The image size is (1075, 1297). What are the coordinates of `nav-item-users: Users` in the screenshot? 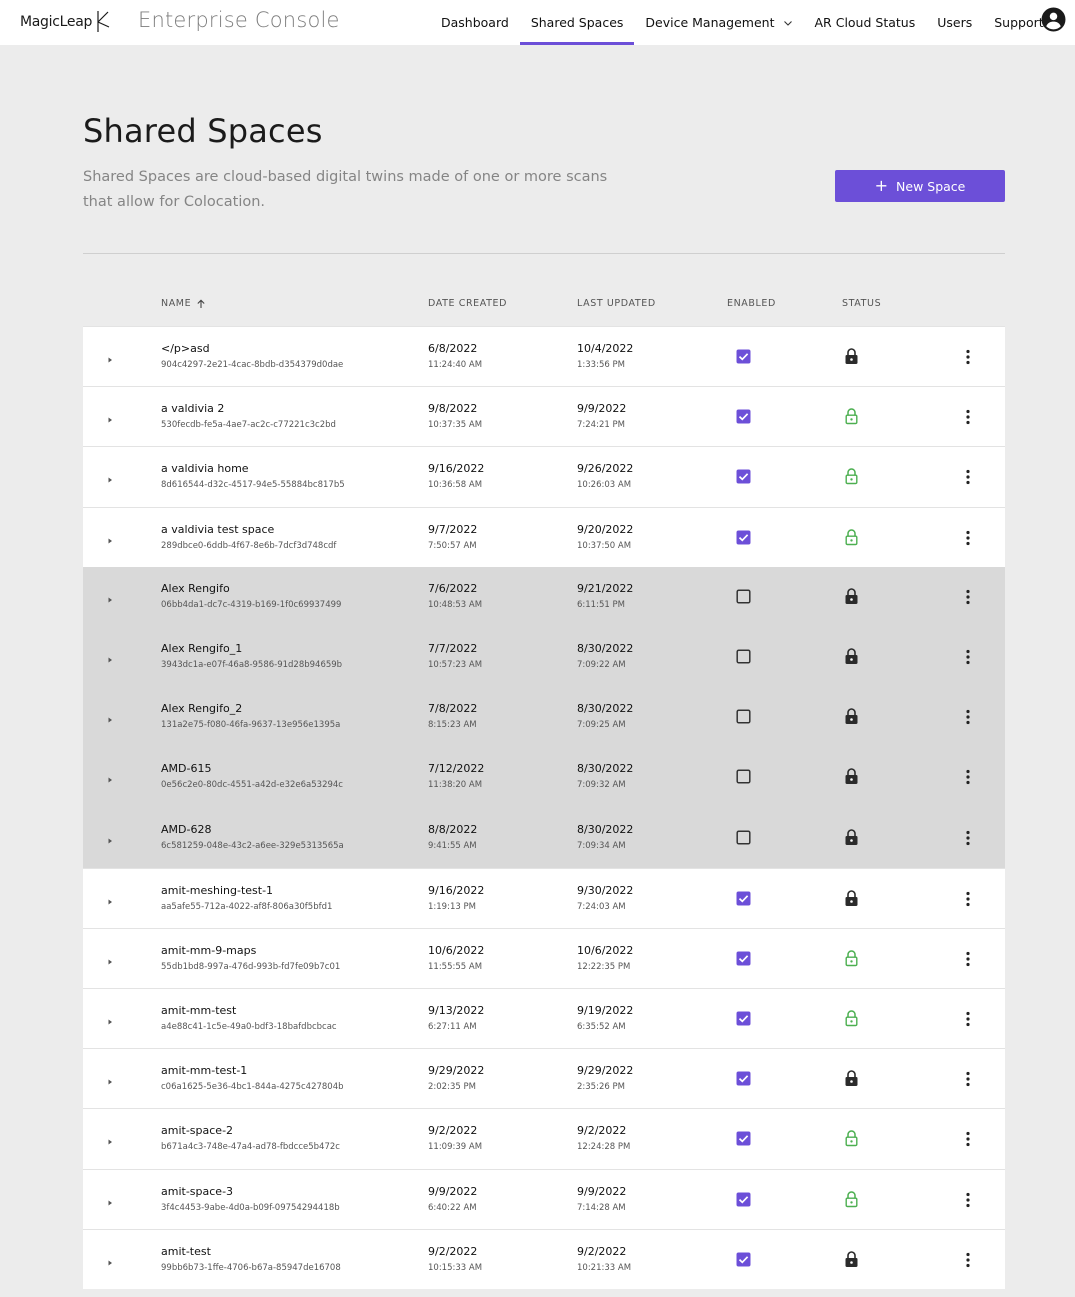 It's located at (954, 22).